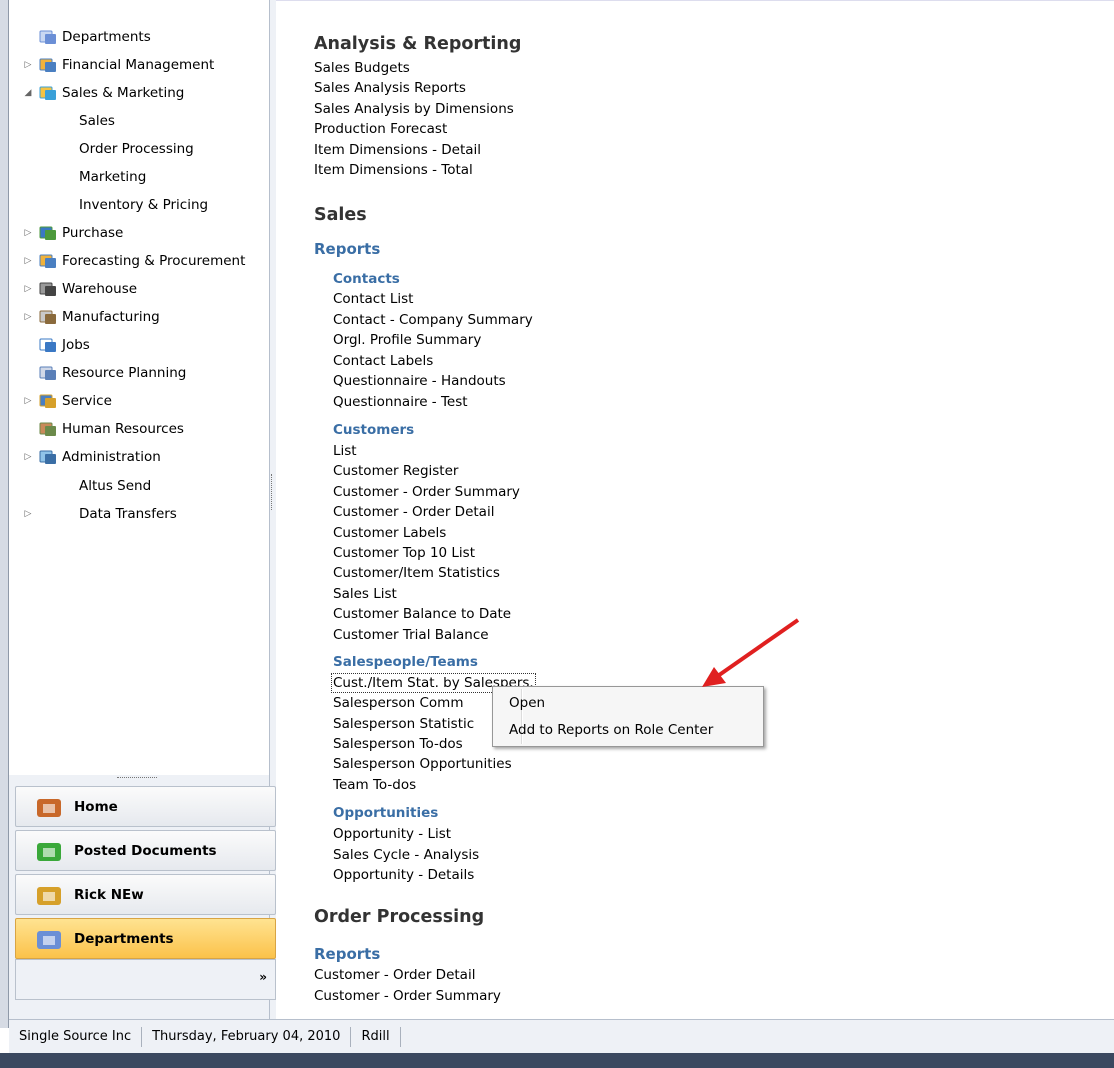 The image size is (1114, 1068). I want to click on report-link: Sales Analysis Reports, so click(390, 88).